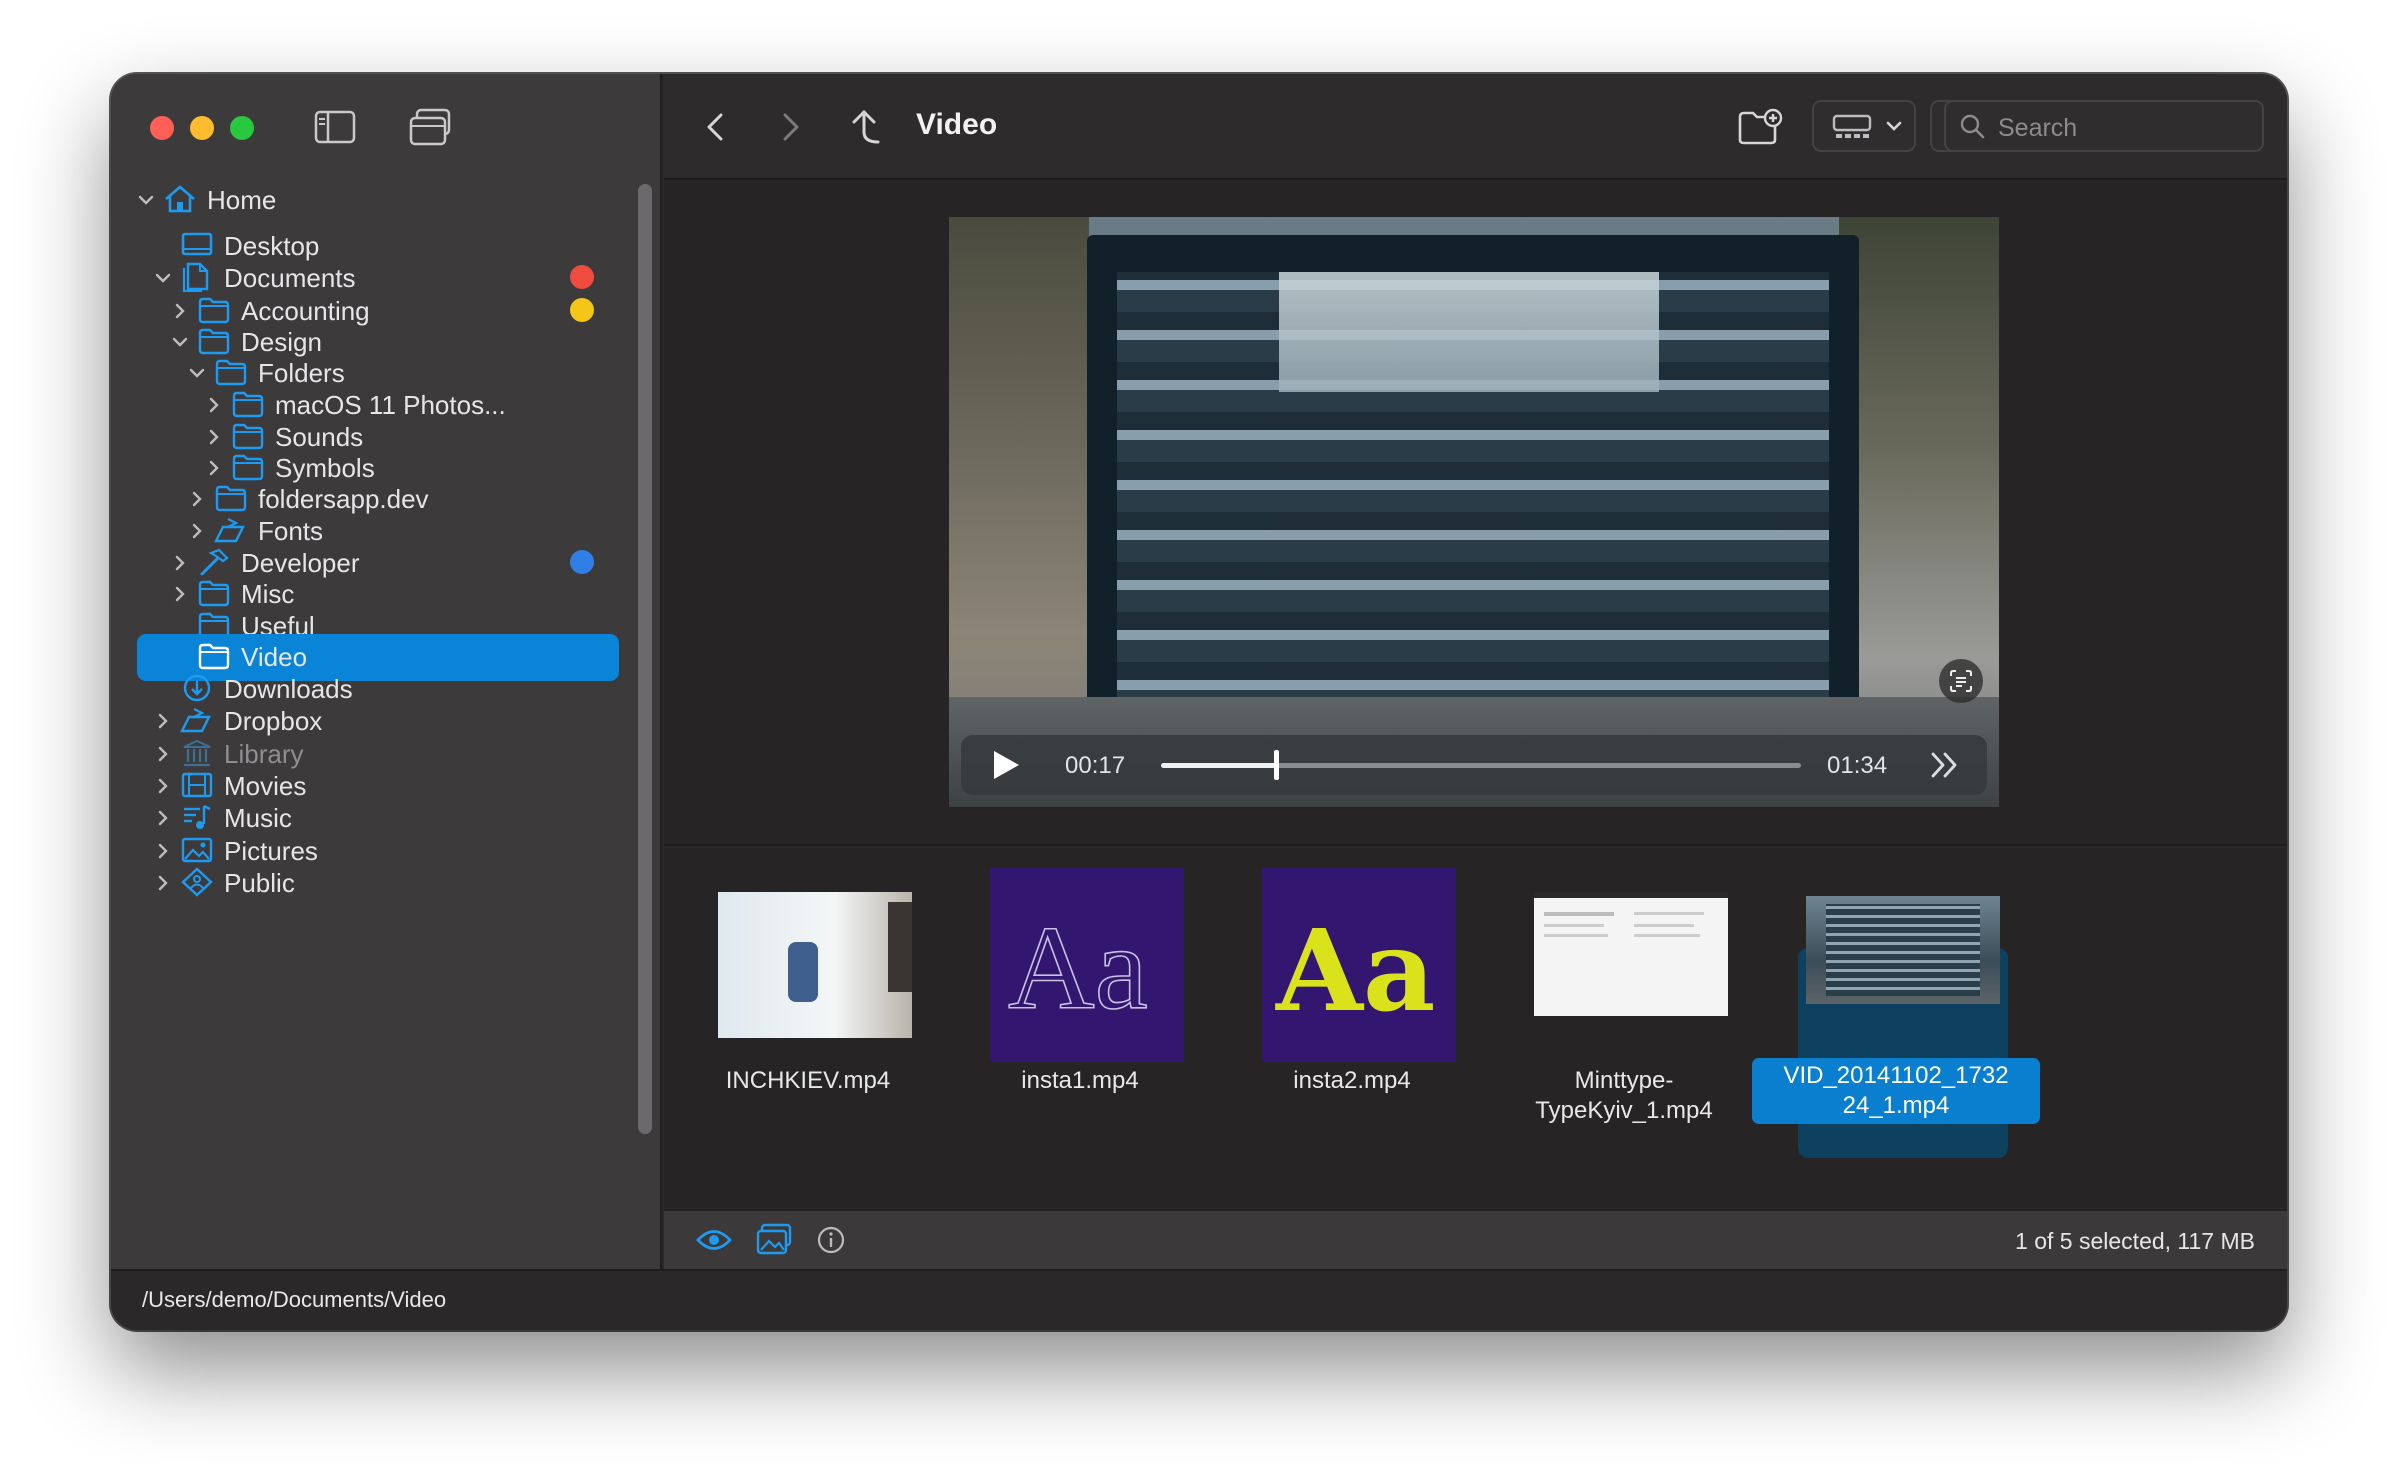 The height and width of the screenshot is (1478, 2398). I want to click on playback-controls: 00:17 01:34, so click(1474, 765).